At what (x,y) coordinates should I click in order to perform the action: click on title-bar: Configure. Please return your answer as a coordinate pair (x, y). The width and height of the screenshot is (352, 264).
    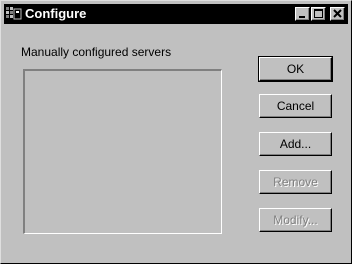
    Looking at the image, I should click on (176, 14).